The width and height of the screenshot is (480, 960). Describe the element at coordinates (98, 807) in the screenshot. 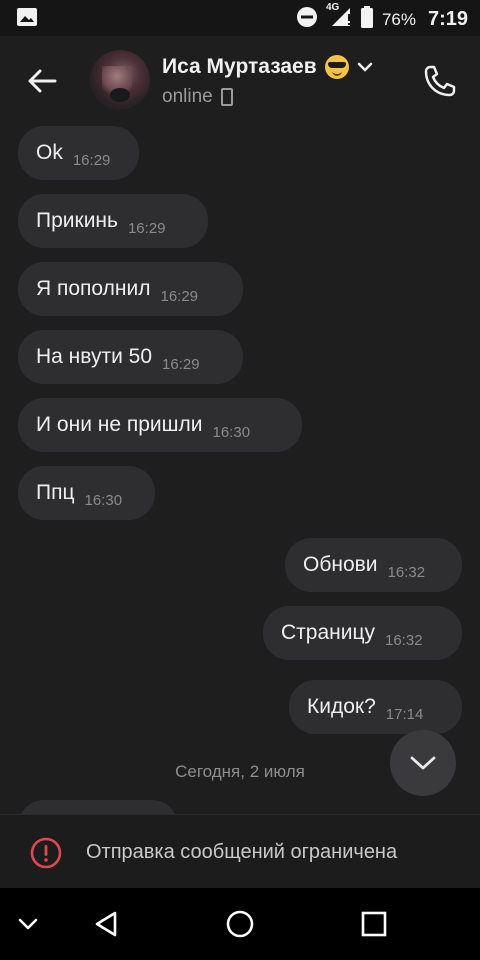

I see `message-bubble` at that location.